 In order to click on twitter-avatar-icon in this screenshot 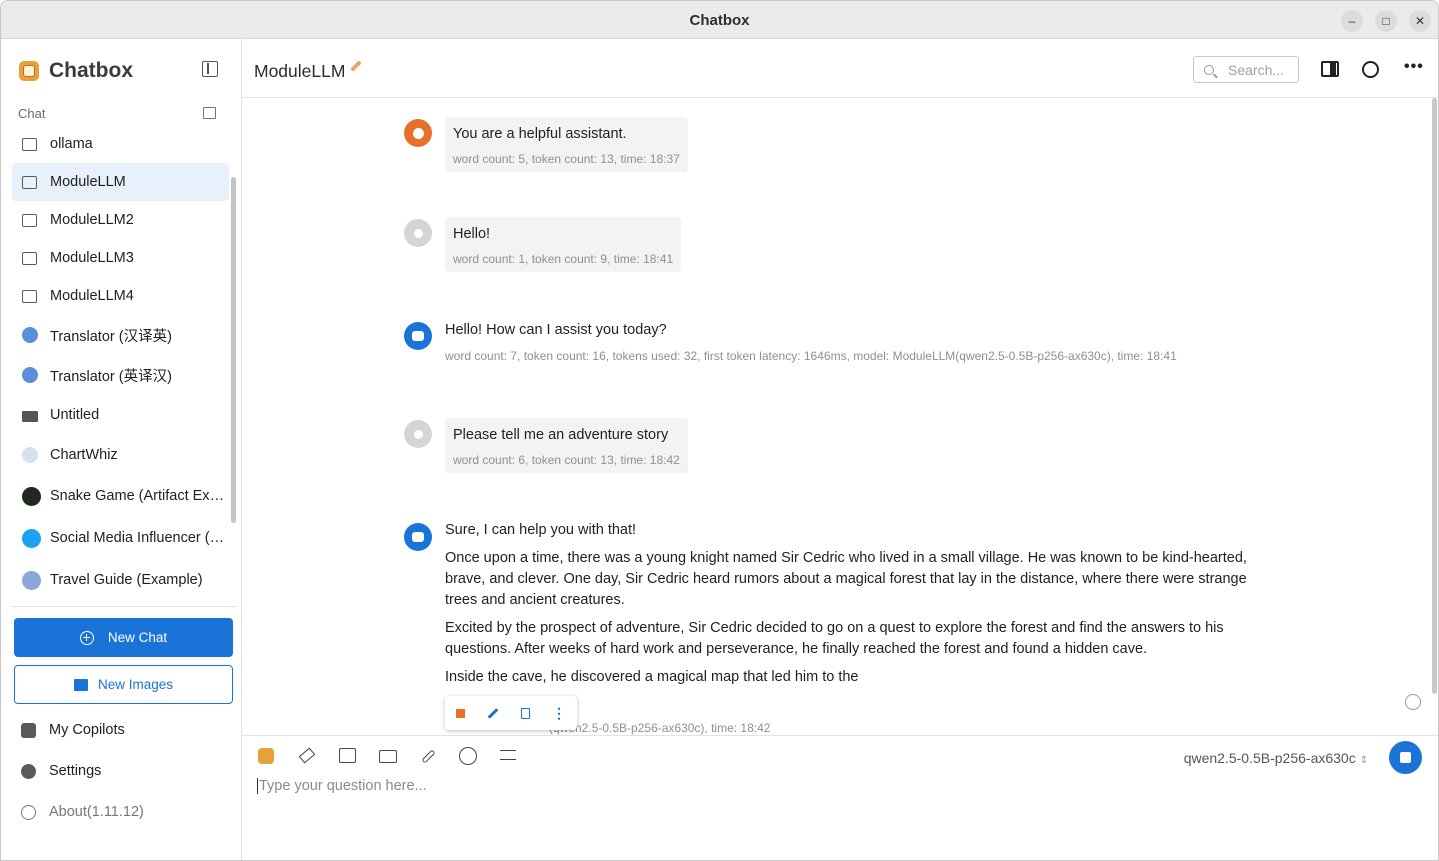, I will do `click(31, 538)`.